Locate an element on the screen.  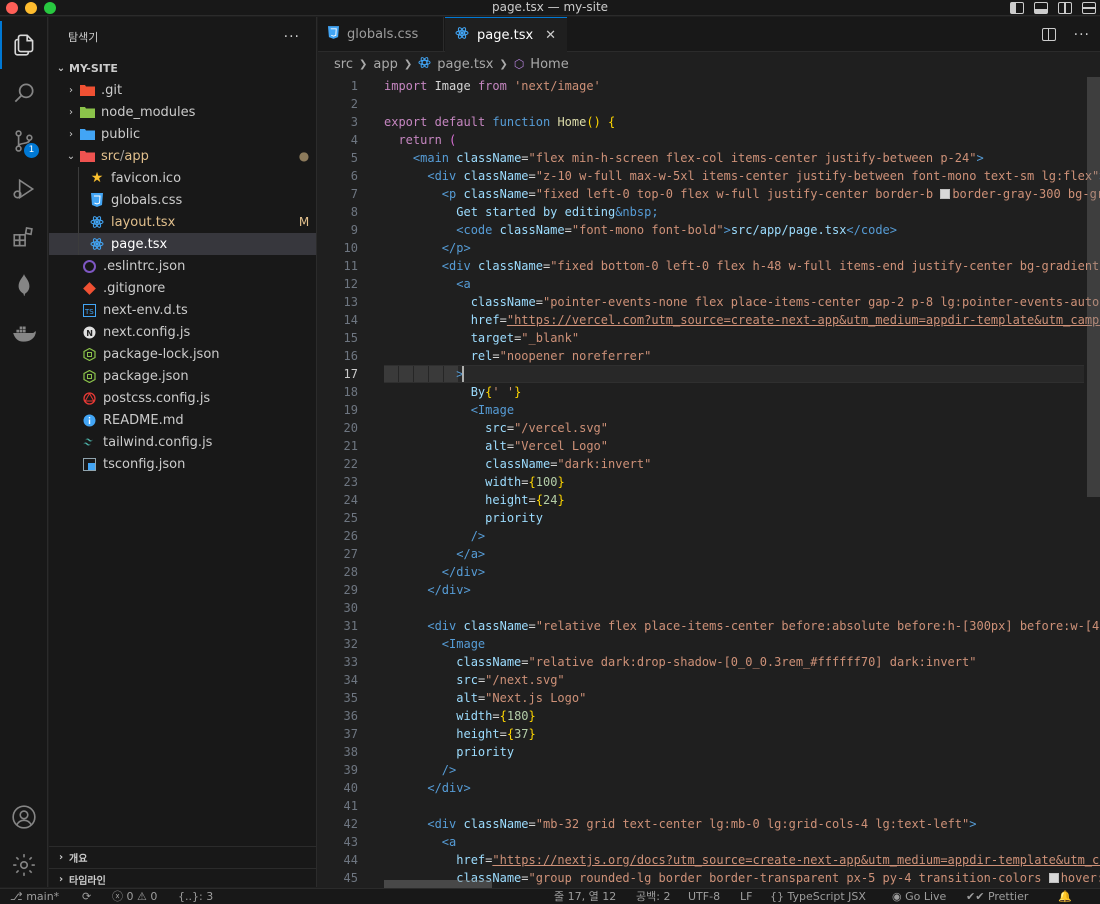
code-line: 36 width={180} is located at coordinates (709, 716).